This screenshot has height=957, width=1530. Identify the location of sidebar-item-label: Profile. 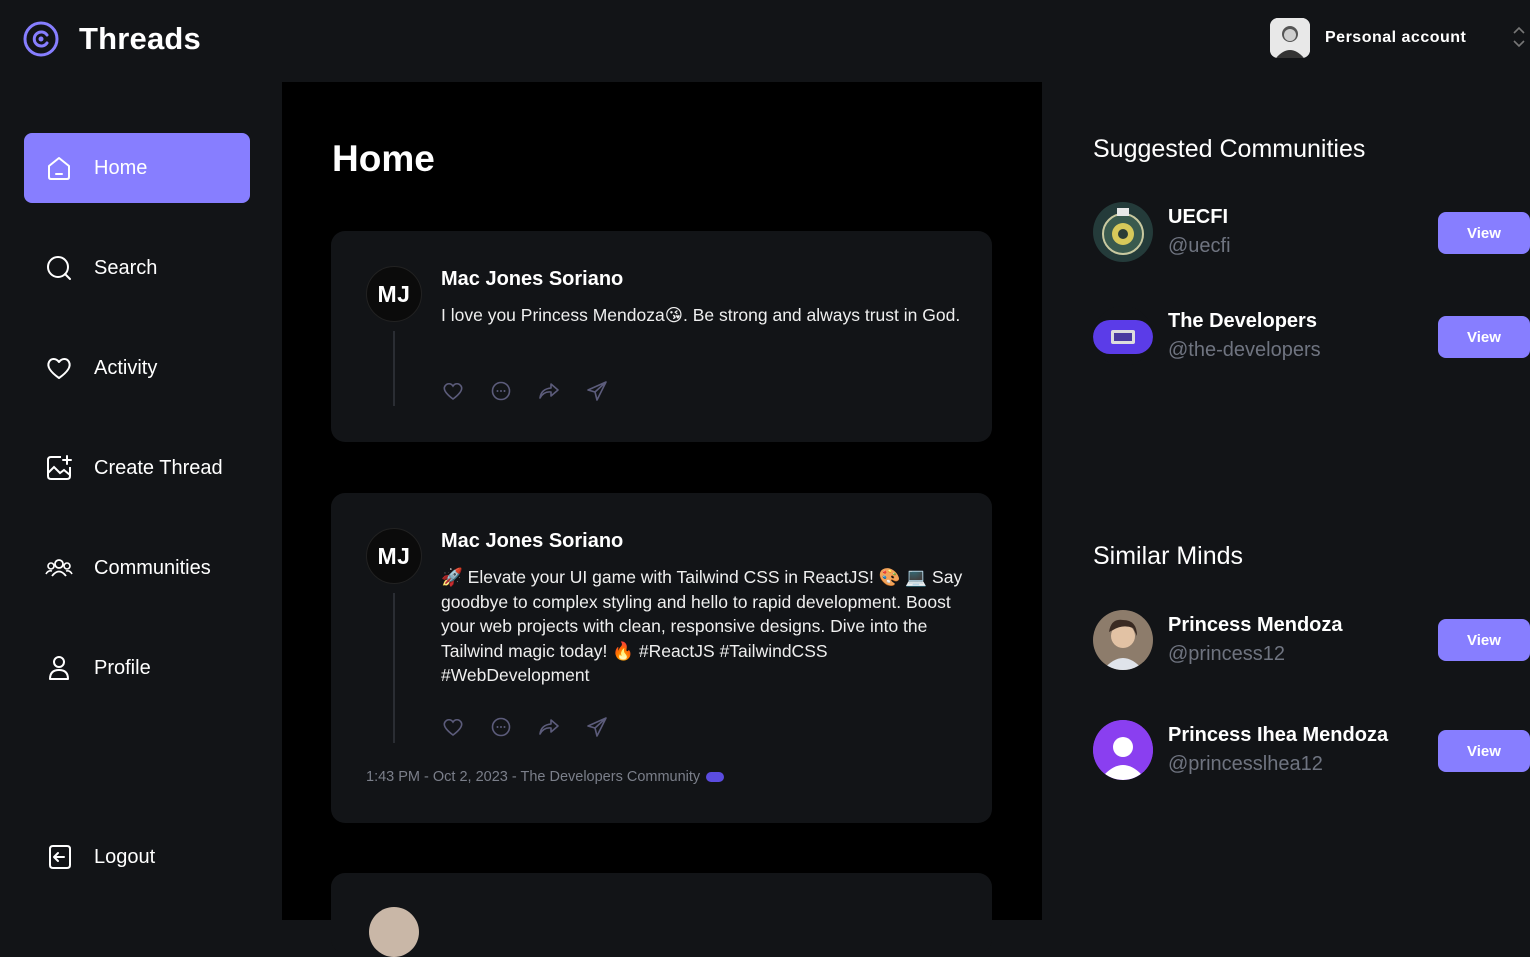
(122, 667).